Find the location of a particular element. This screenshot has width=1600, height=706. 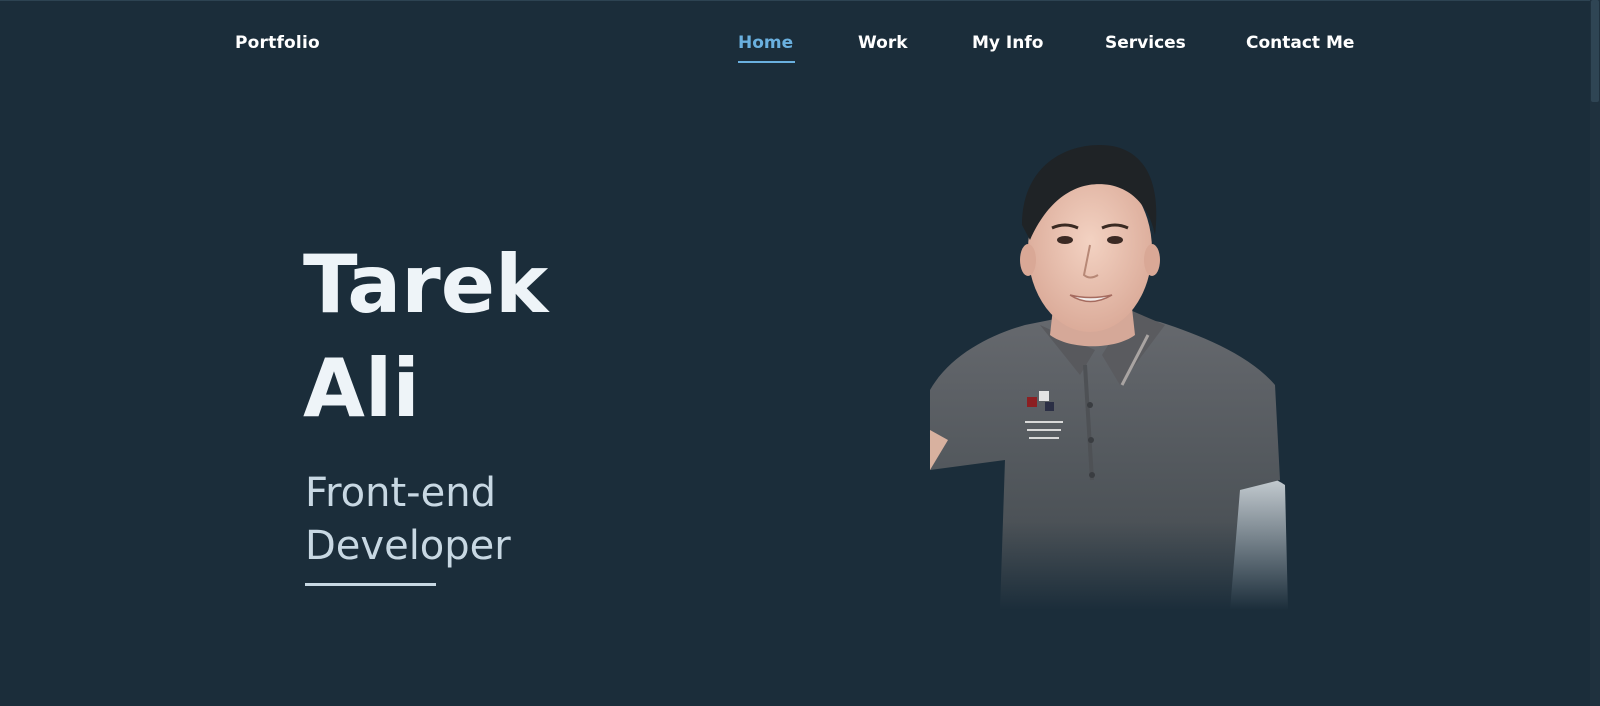

nav-link-work: Work is located at coordinates (883, 43).